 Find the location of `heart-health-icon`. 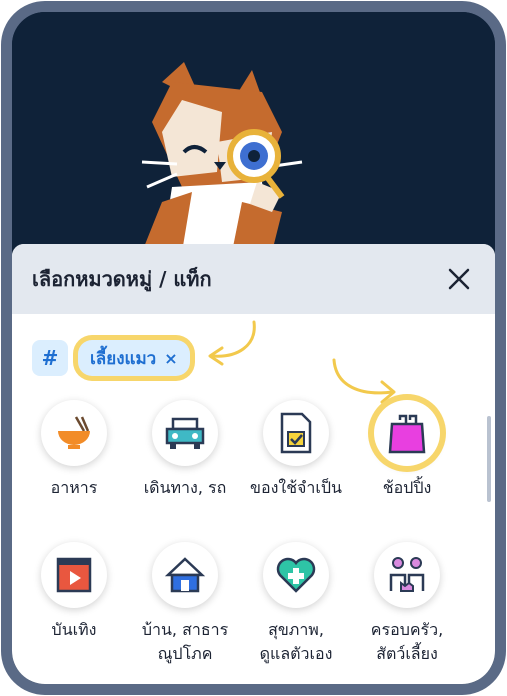

heart-health-icon is located at coordinates (296, 575).